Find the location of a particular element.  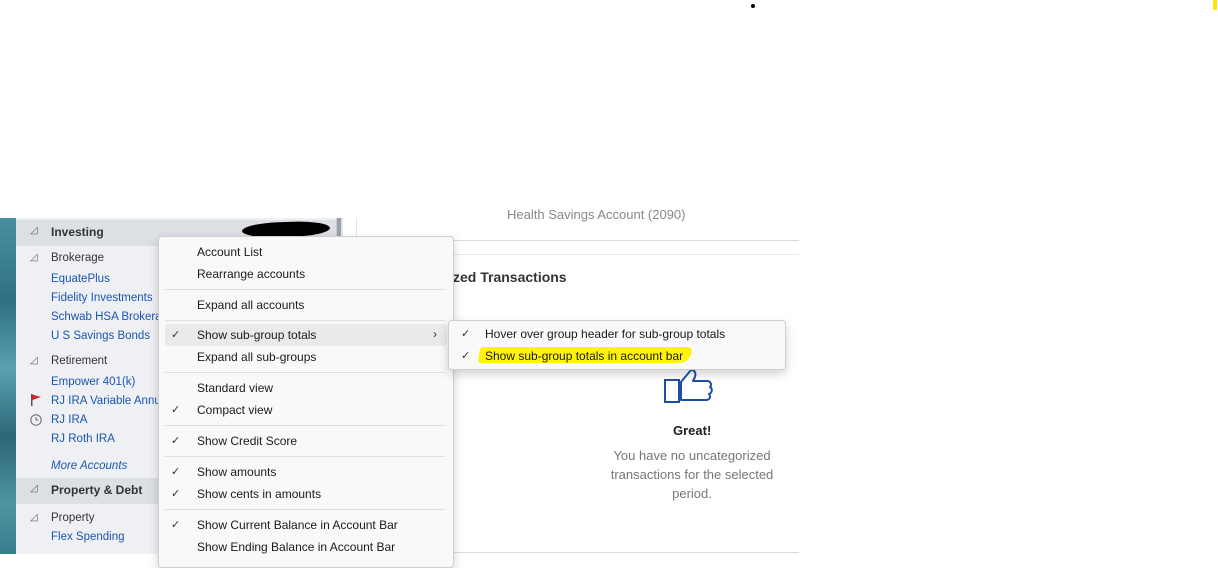

menu-item-label: Show Current Balance in Account Bar is located at coordinates (297, 525).